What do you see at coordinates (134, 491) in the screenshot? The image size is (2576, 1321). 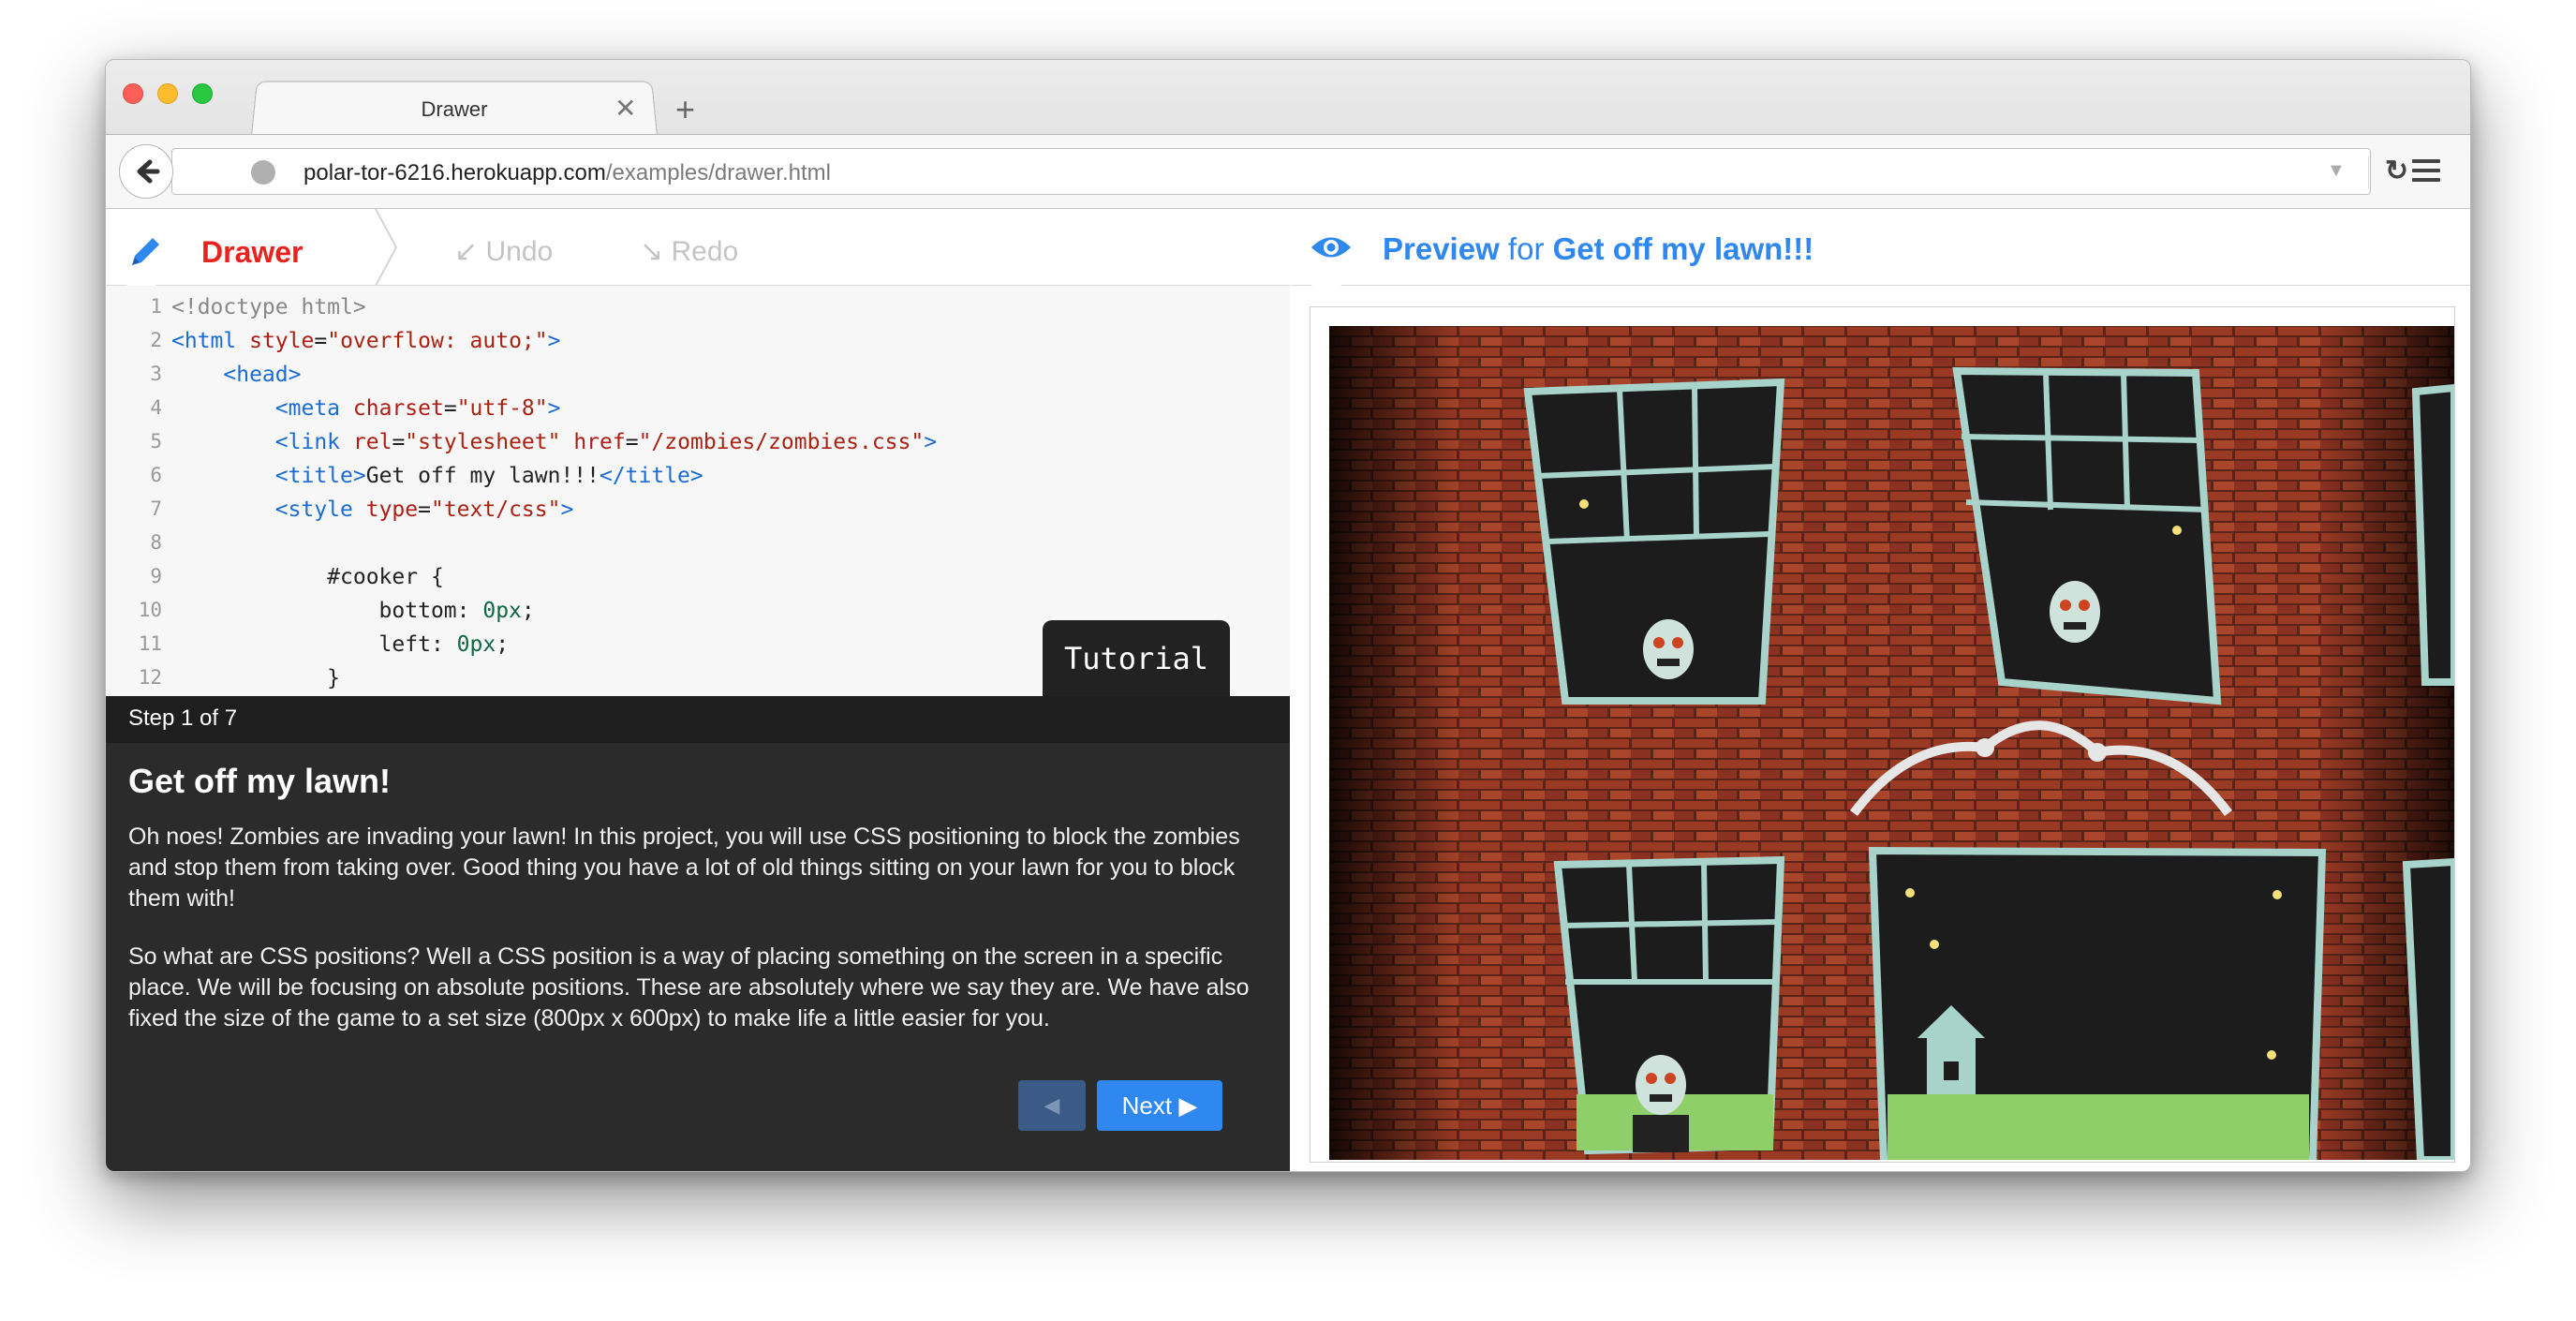 I see `line-gutter: 1234567891011121314` at bounding box center [134, 491].